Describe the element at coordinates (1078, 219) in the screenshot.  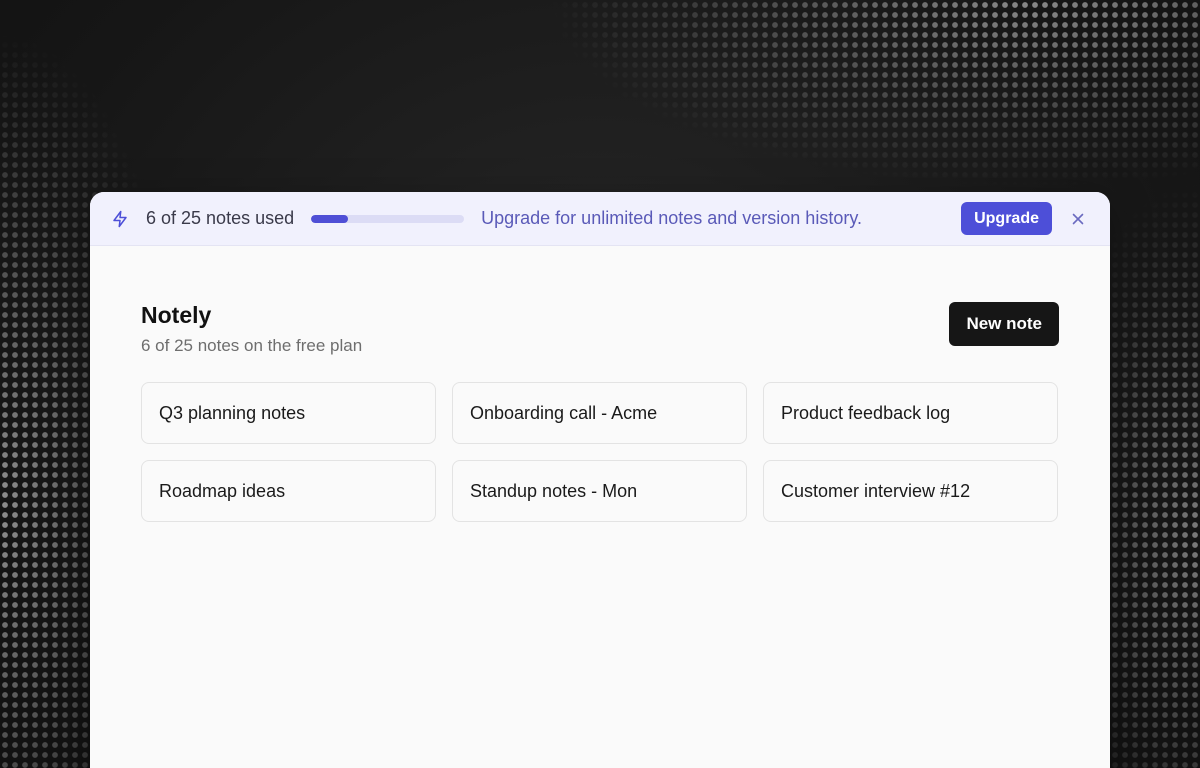
I see `close-icon` at that location.